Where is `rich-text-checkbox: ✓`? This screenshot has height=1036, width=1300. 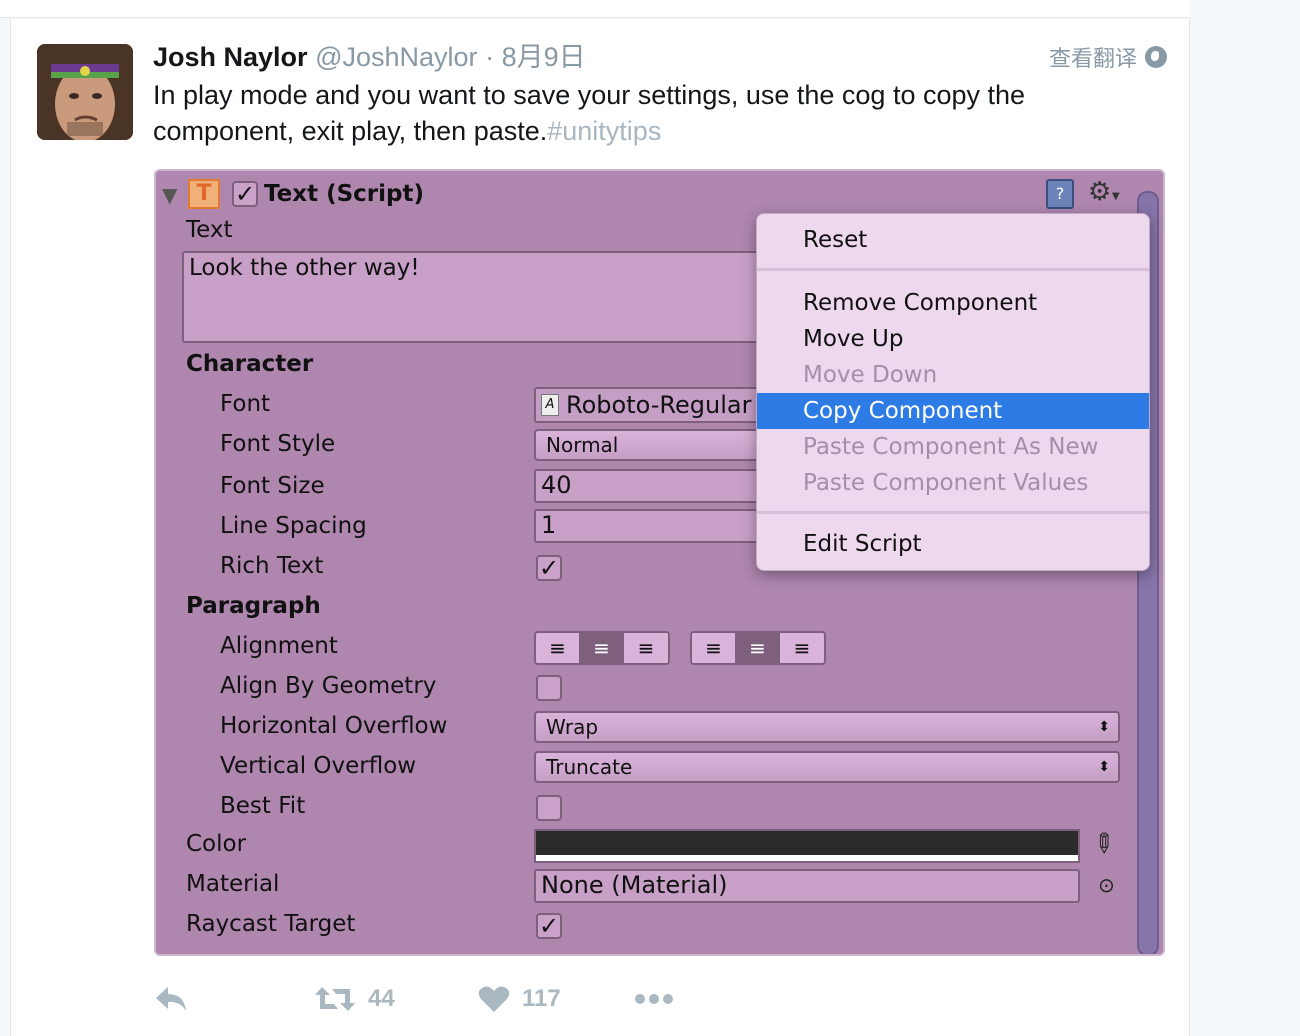 rich-text-checkbox: ✓ is located at coordinates (549, 568).